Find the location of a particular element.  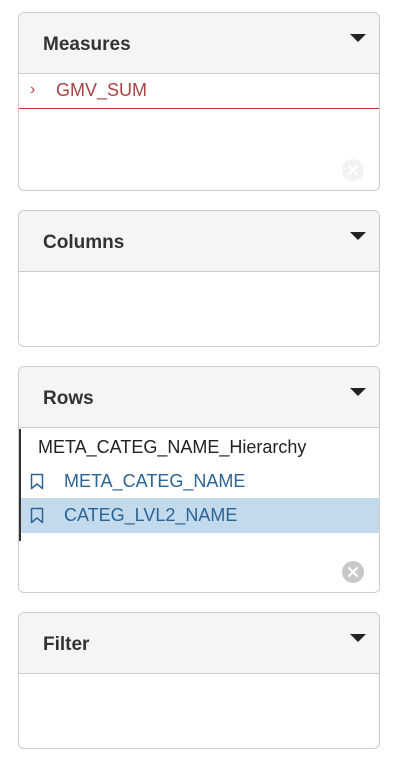

filter-dropdown-caret-icon is located at coordinates (358, 638).